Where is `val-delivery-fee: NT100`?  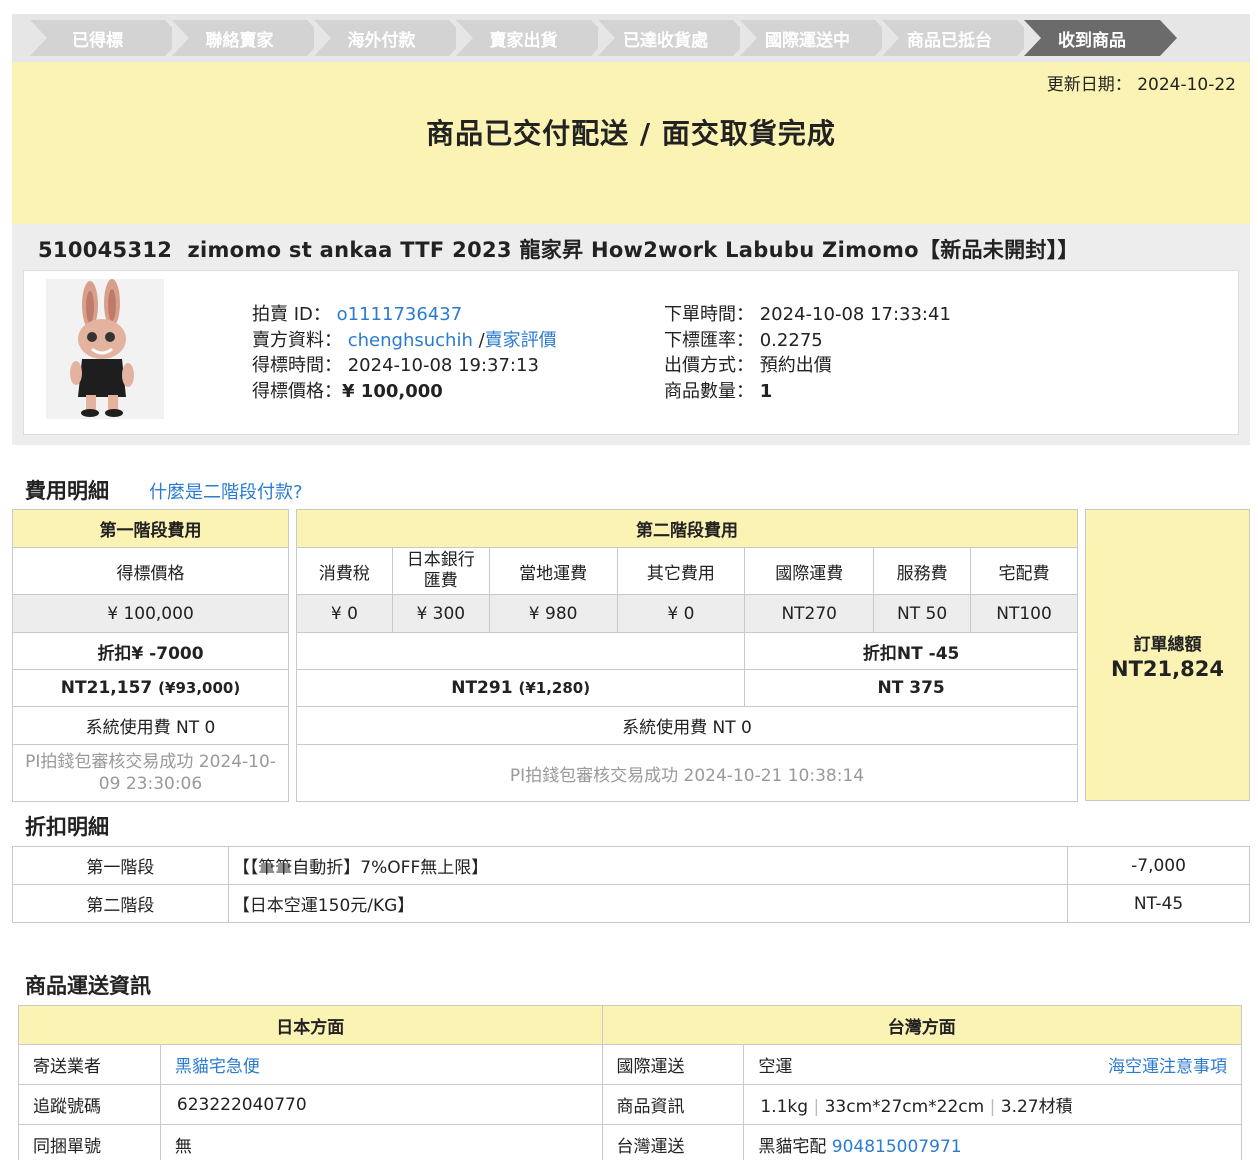
val-delivery-fee: NT100 is located at coordinates (1024, 613).